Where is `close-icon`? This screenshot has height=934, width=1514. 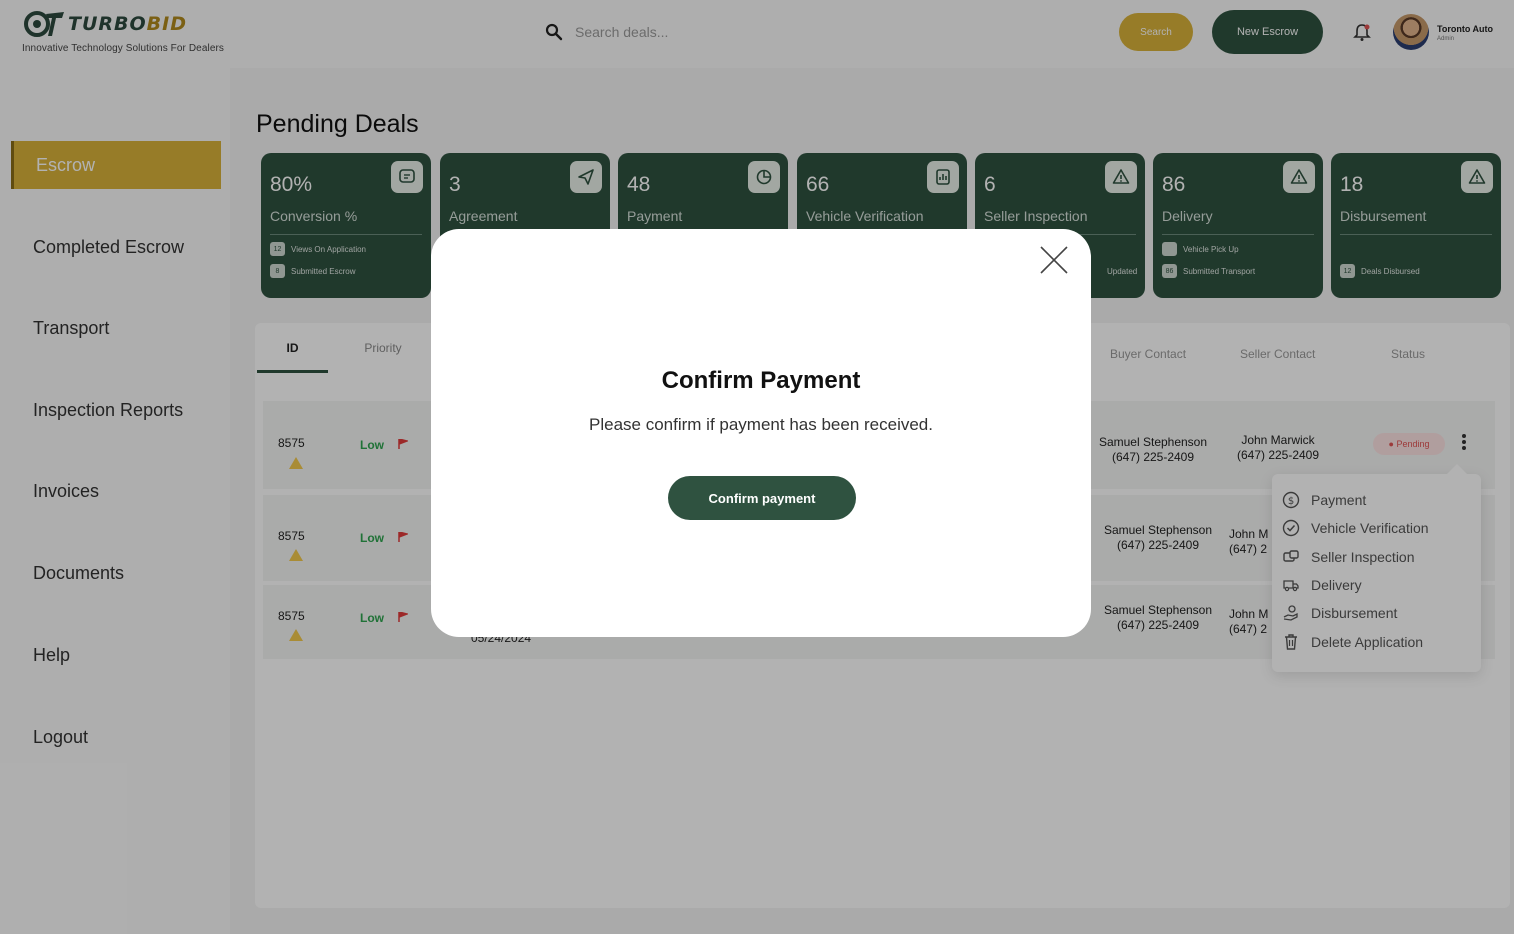
close-icon is located at coordinates (1054, 260).